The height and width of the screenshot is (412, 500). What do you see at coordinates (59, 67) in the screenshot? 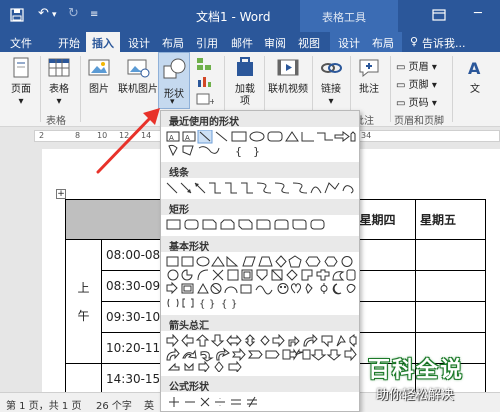
I see `table-icon` at bounding box center [59, 67].